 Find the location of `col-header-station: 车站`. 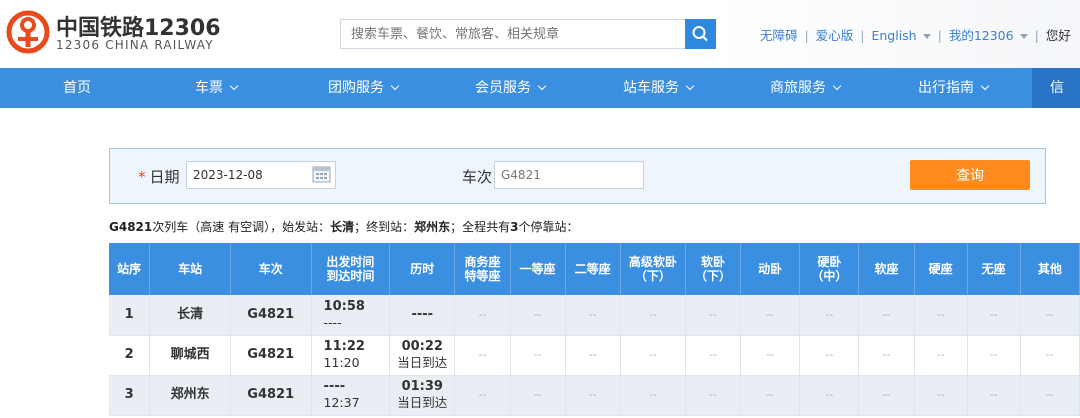

col-header-station: 车站 is located at coordinates (190, 269).